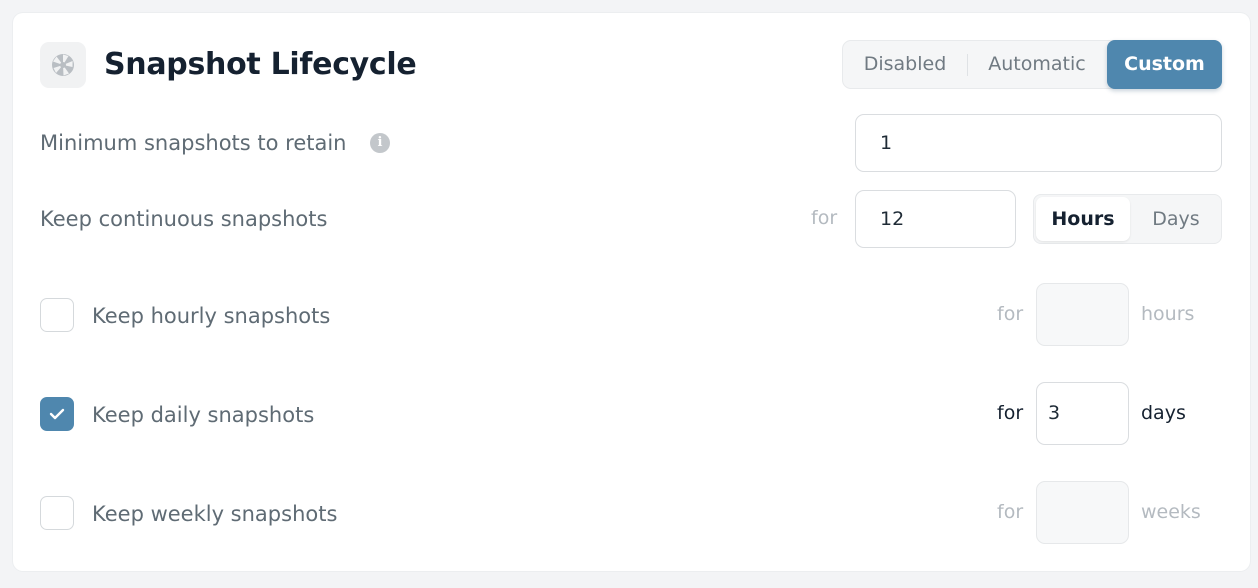 This screenshot has width=1258, height=588. Describe the element at coordinates (1010, 512) in the screenshot. I see `weekly-for-text: for` at that location.